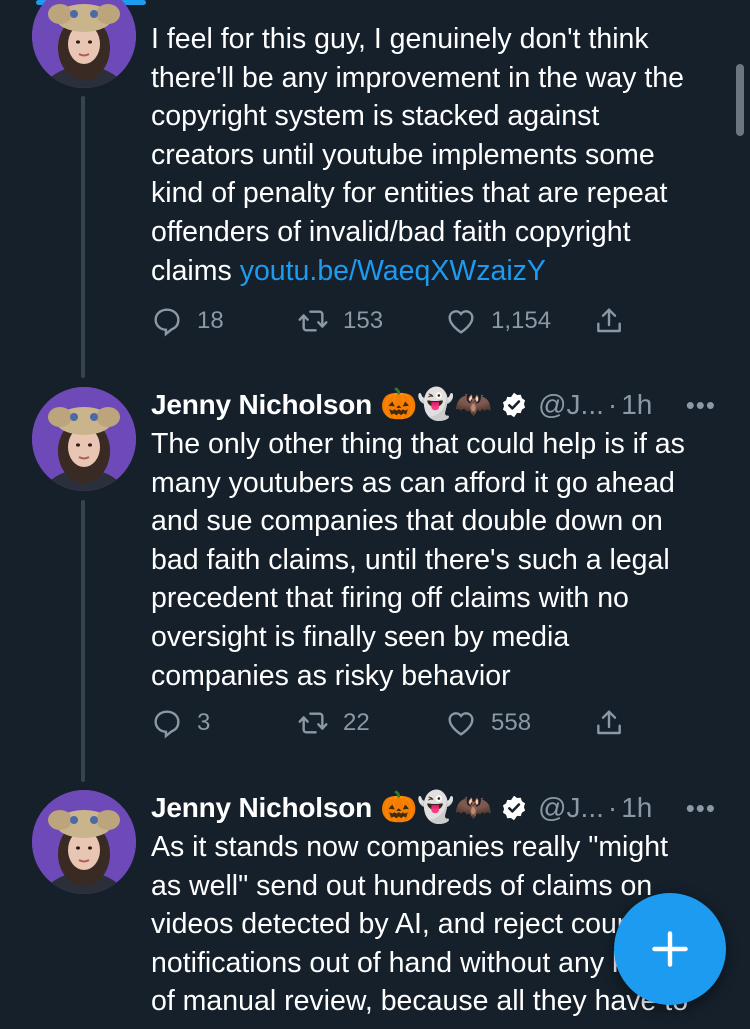 This screenshot has height=1029, width=750. What do you see at coordinates (356, 722) in the screenshot?
I see `retweet-count: 22` at bounding box center [356, 722].